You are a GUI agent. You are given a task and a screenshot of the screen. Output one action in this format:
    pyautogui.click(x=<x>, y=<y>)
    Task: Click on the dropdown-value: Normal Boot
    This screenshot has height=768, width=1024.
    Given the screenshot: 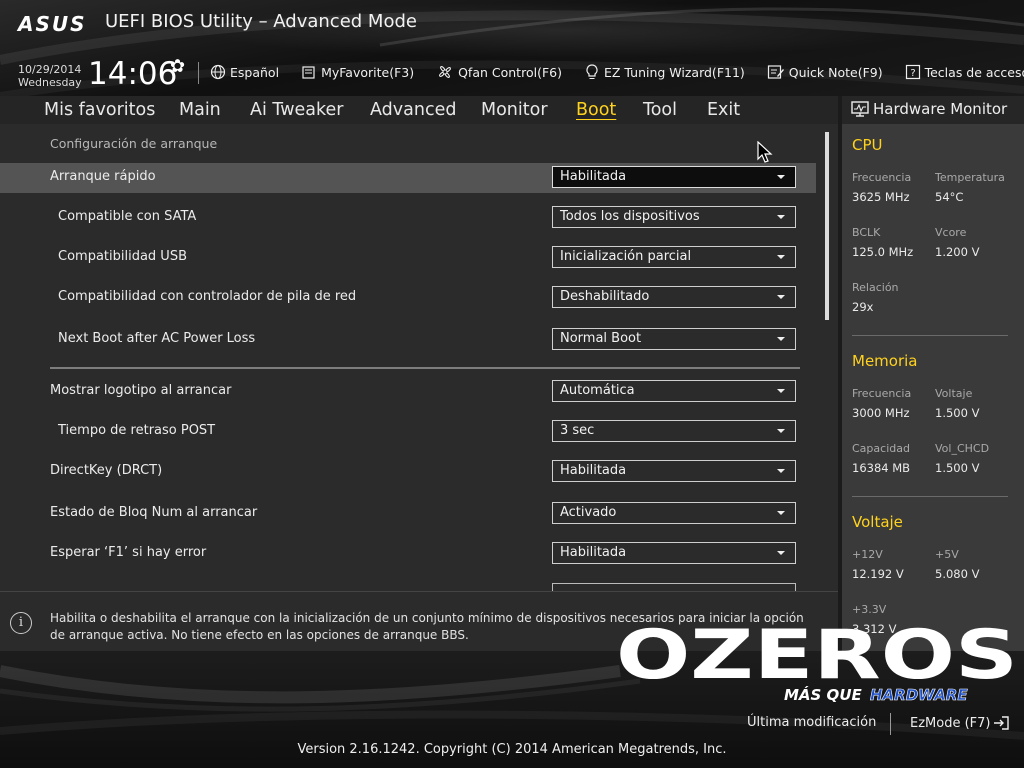 What is the action you would take?
    pyautogui.click(x=601, y=338)
    